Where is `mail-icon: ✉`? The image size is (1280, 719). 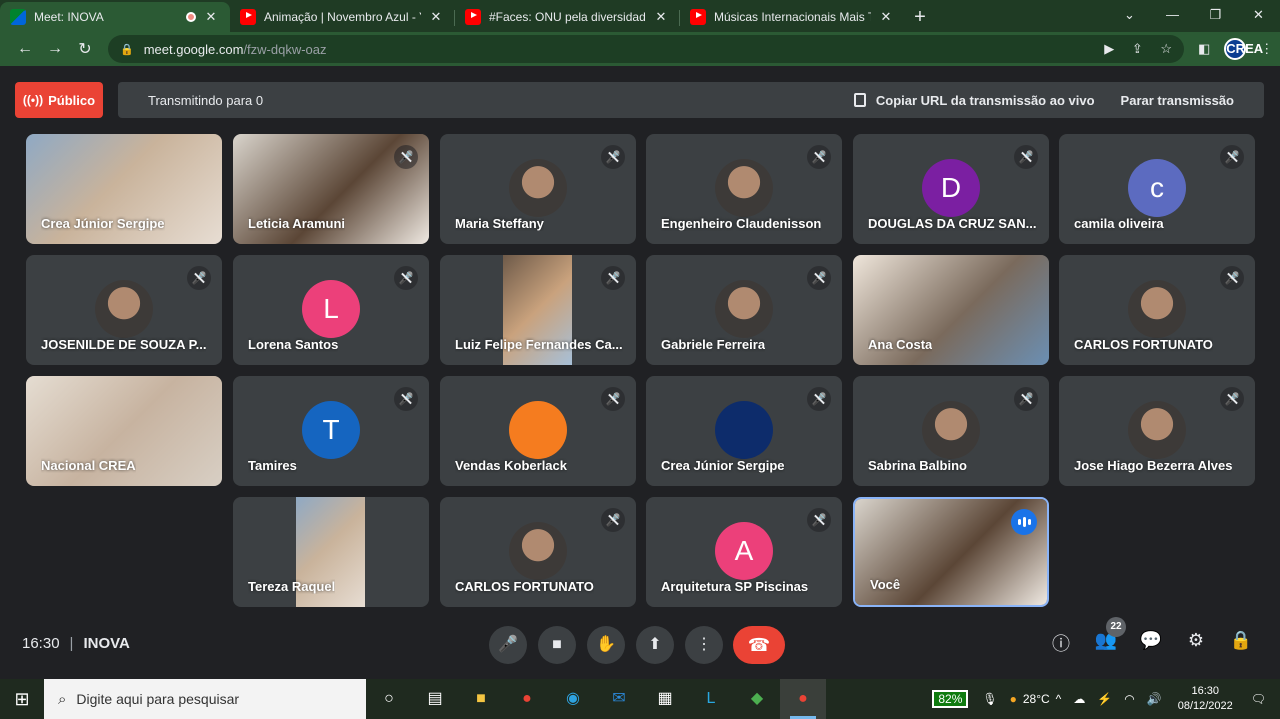
mail-icon: ✉ is located at coordinates (619, 699).